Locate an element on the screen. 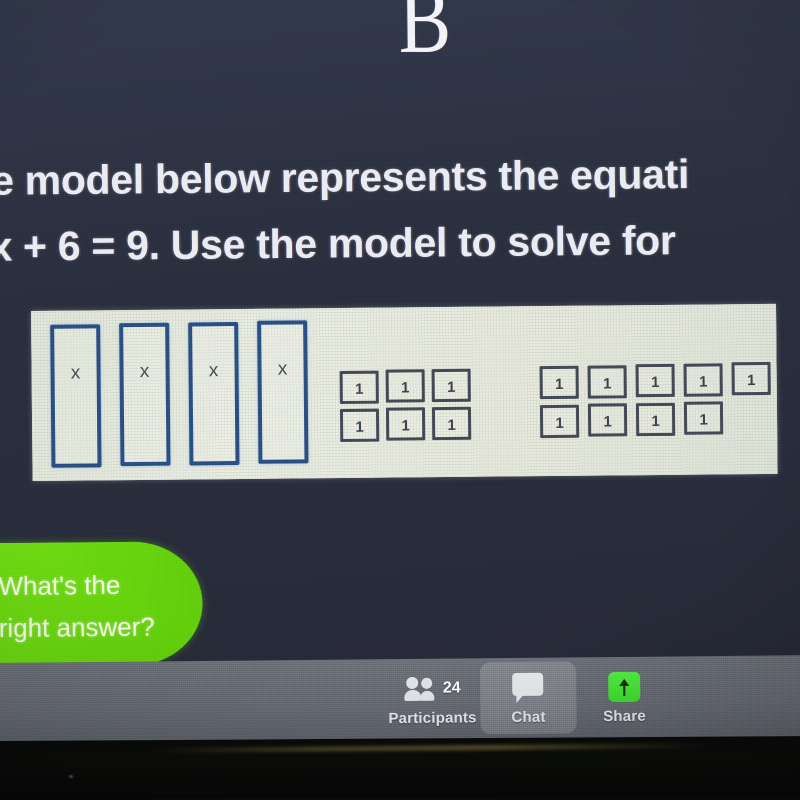  people-icon is located at coordinates (420, 689).